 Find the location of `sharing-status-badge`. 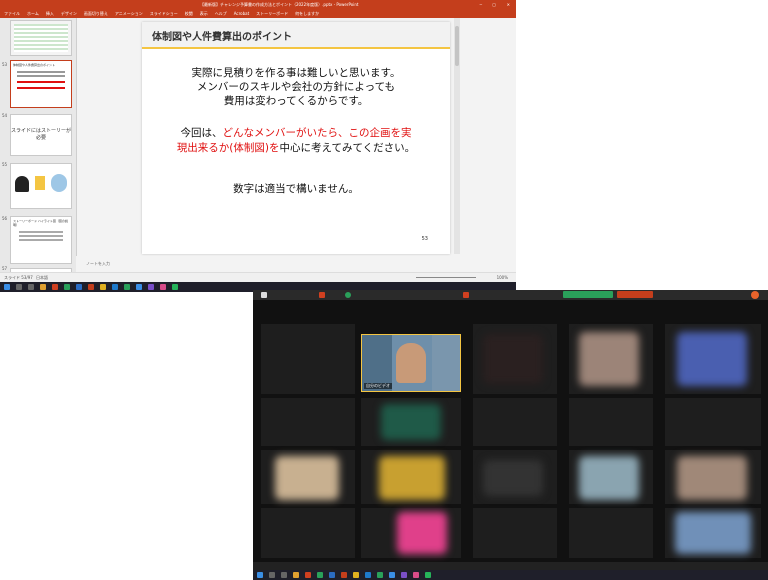

sharing-status-badge is located at coordinates (588, 294).